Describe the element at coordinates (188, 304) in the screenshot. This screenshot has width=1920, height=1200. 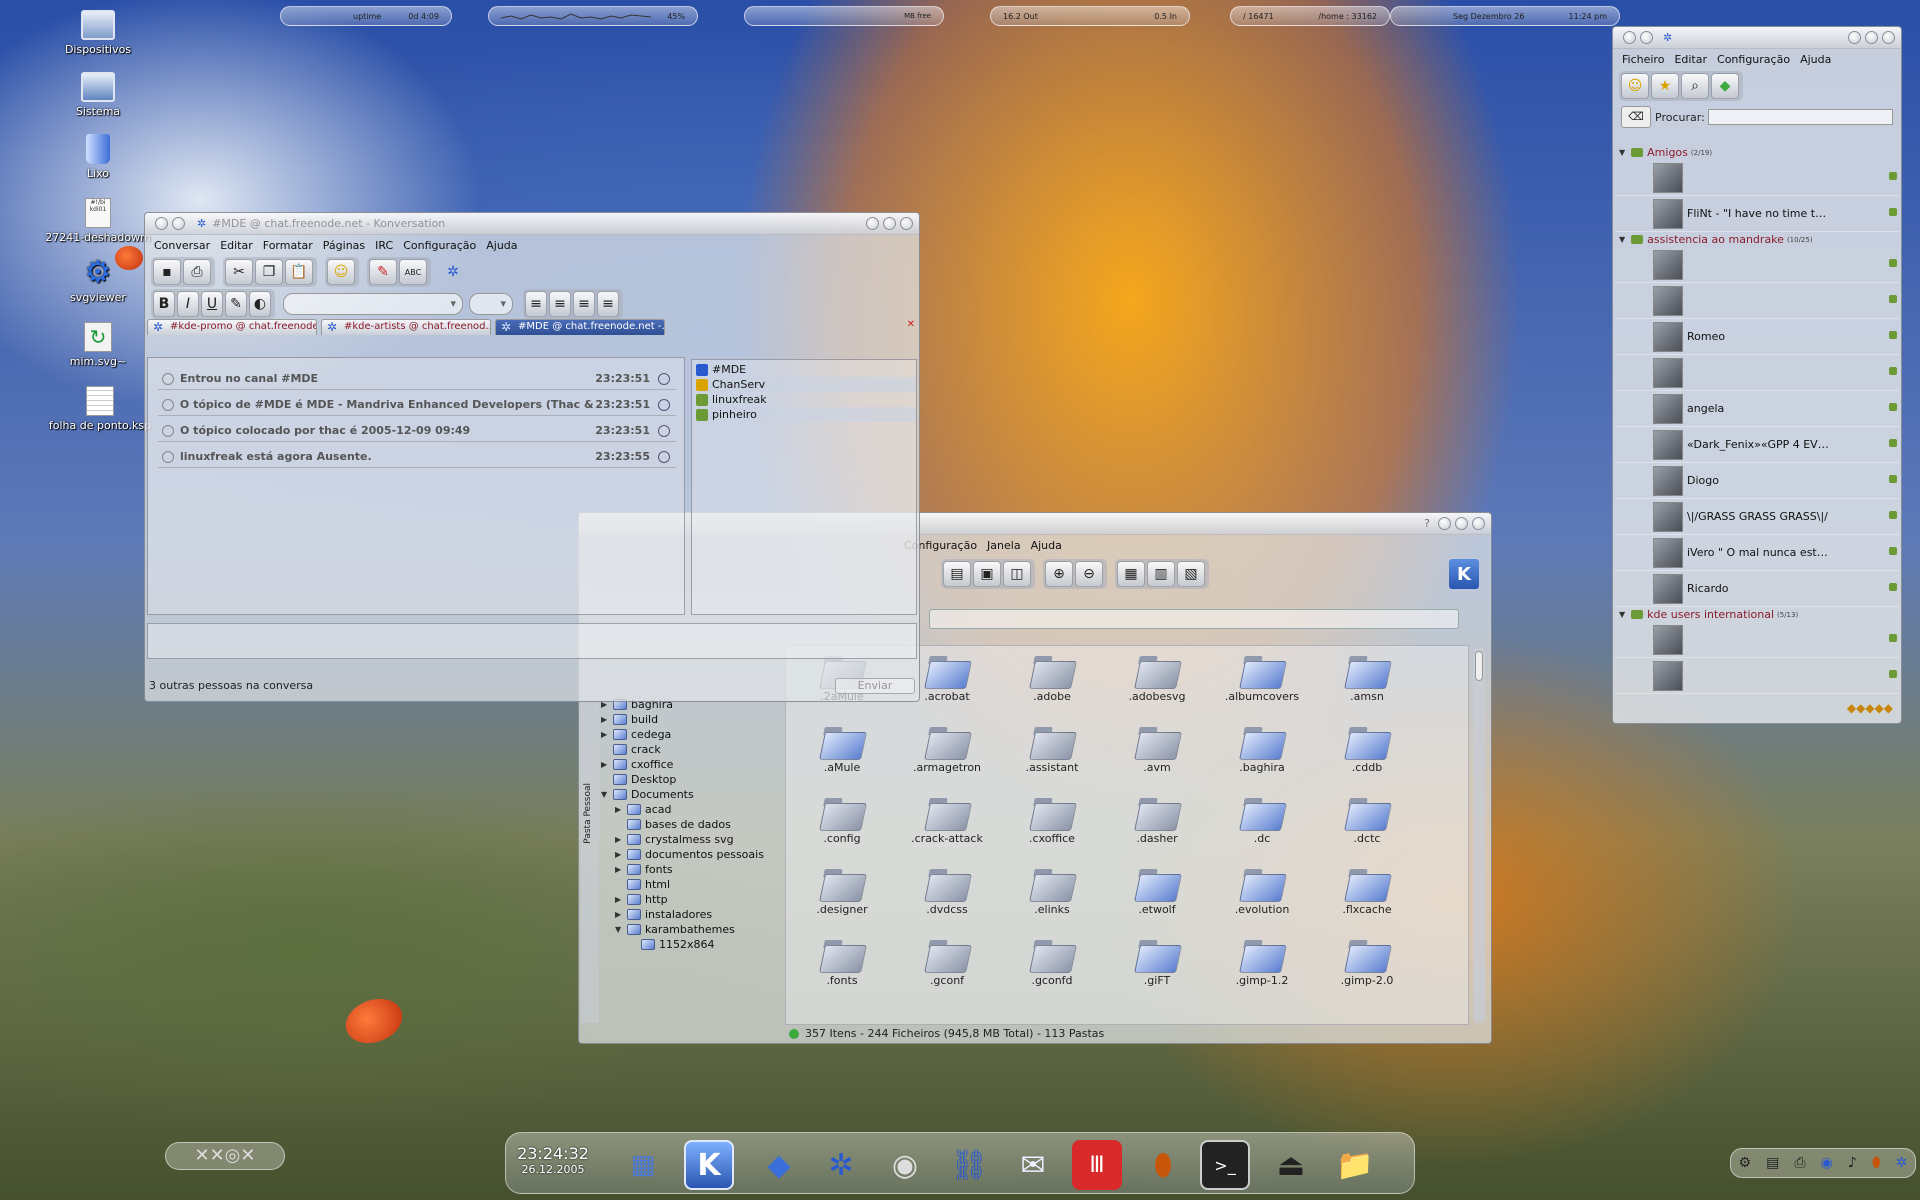
I see `italic-icon: I` at that location.